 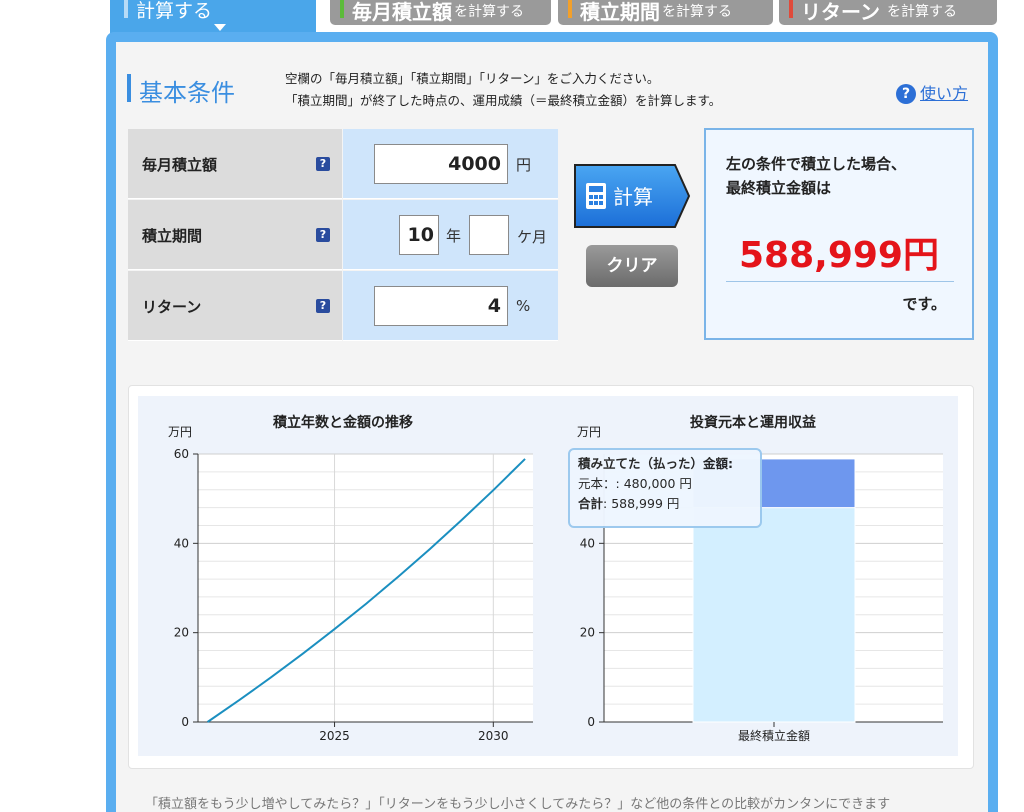 What do you see at coordinates (532, 237) in the screenshot?
I see `period-month-unit: ケ月` at bounding box center [532, 237].